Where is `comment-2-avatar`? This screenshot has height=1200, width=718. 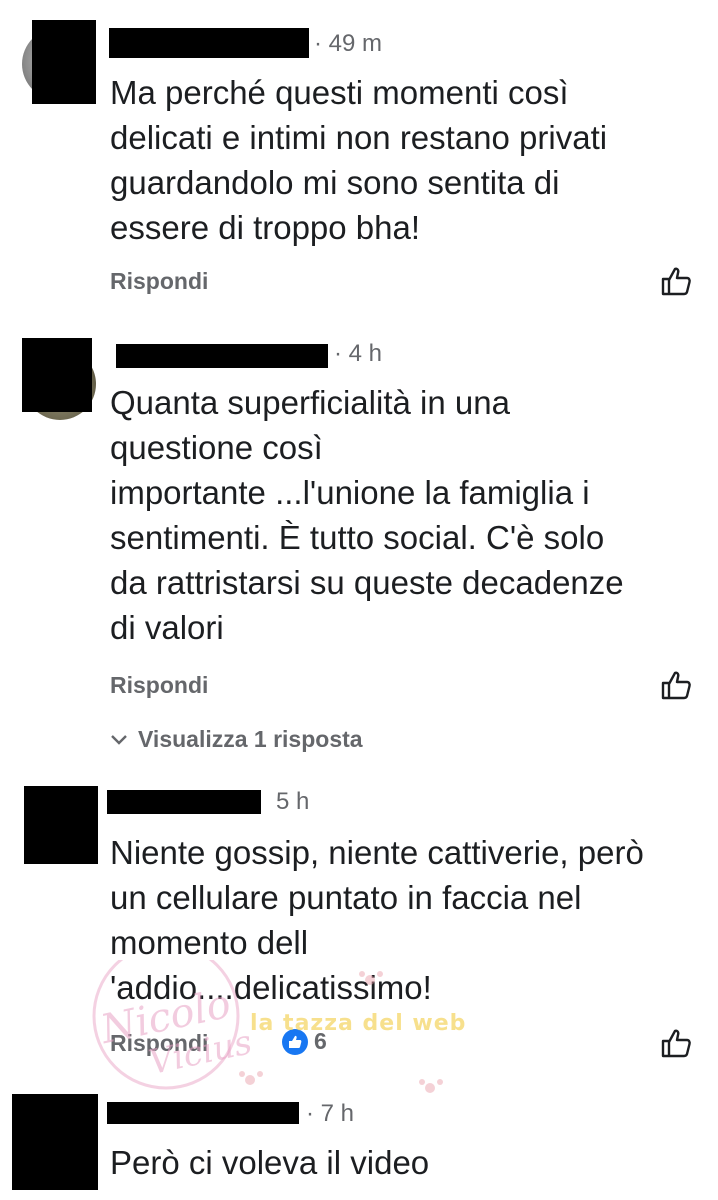 comment-2-avatar is located at coordinates (60, 384).